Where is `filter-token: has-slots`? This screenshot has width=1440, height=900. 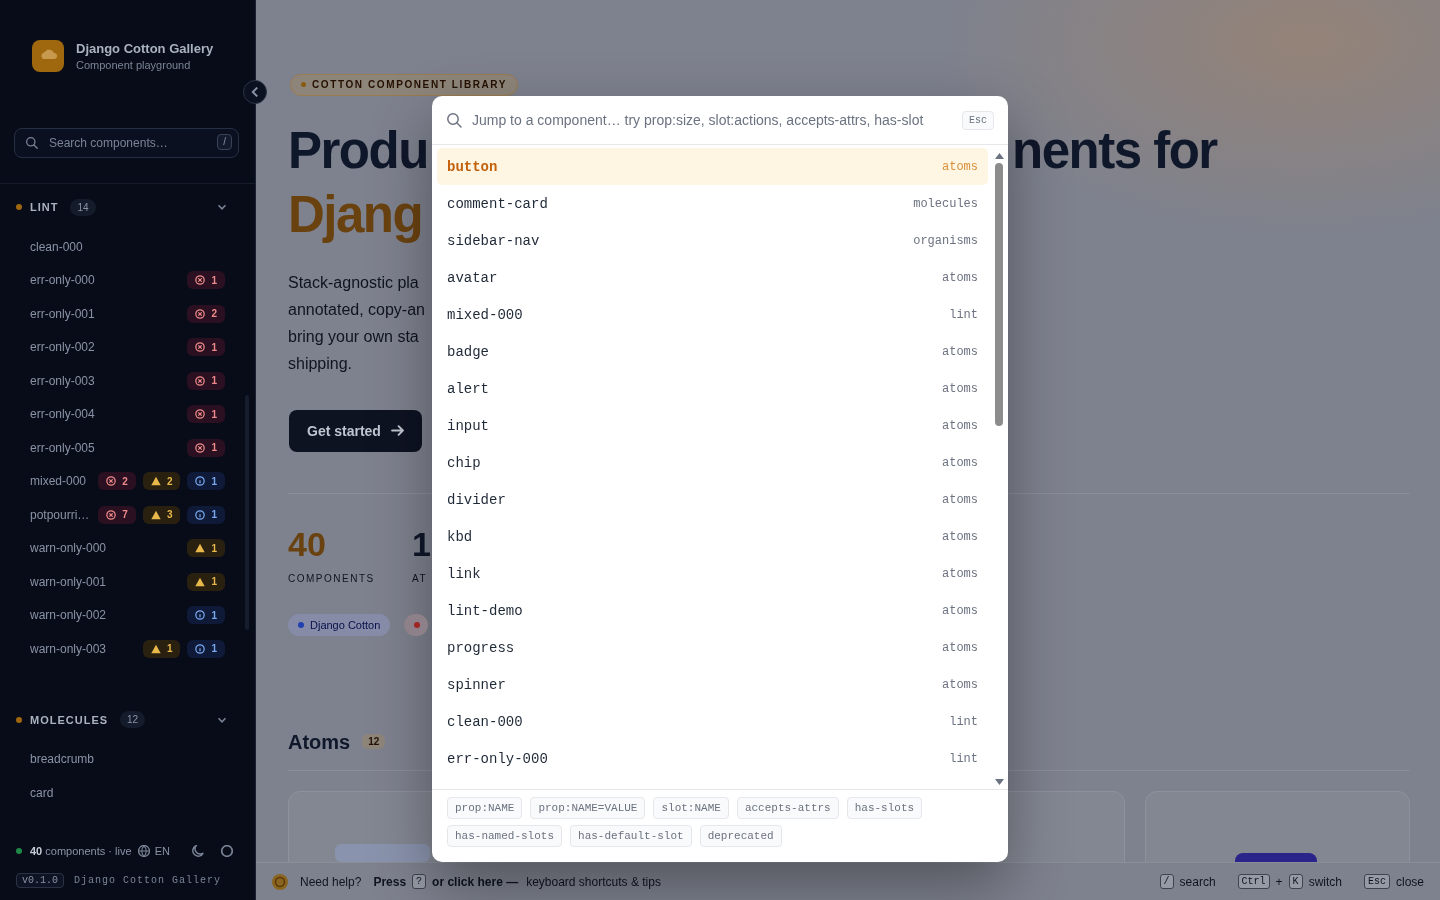
filter-token: has-slots is located at coordinates (884, 808).